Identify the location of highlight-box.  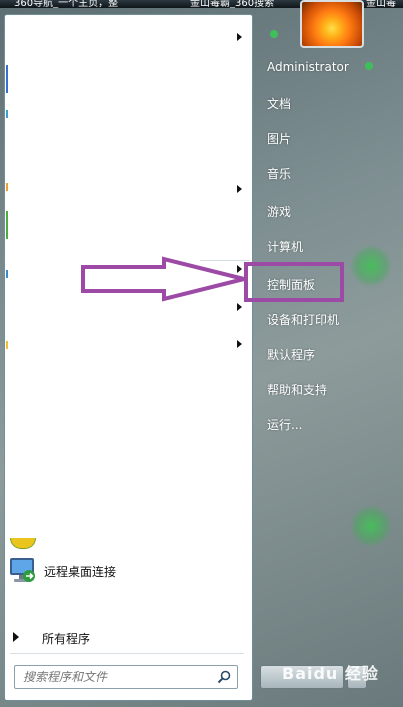
(294, 282).